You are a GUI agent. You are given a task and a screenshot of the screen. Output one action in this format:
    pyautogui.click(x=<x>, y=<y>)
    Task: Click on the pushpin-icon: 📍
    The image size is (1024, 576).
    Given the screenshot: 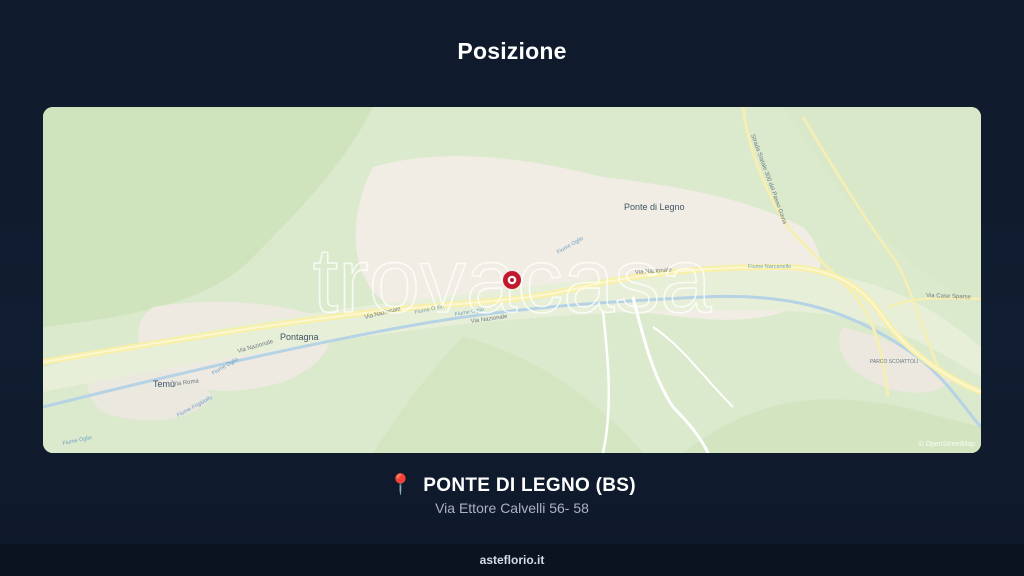 What is the action you would take?
    pyautogui.click(x=401, y=485)
    